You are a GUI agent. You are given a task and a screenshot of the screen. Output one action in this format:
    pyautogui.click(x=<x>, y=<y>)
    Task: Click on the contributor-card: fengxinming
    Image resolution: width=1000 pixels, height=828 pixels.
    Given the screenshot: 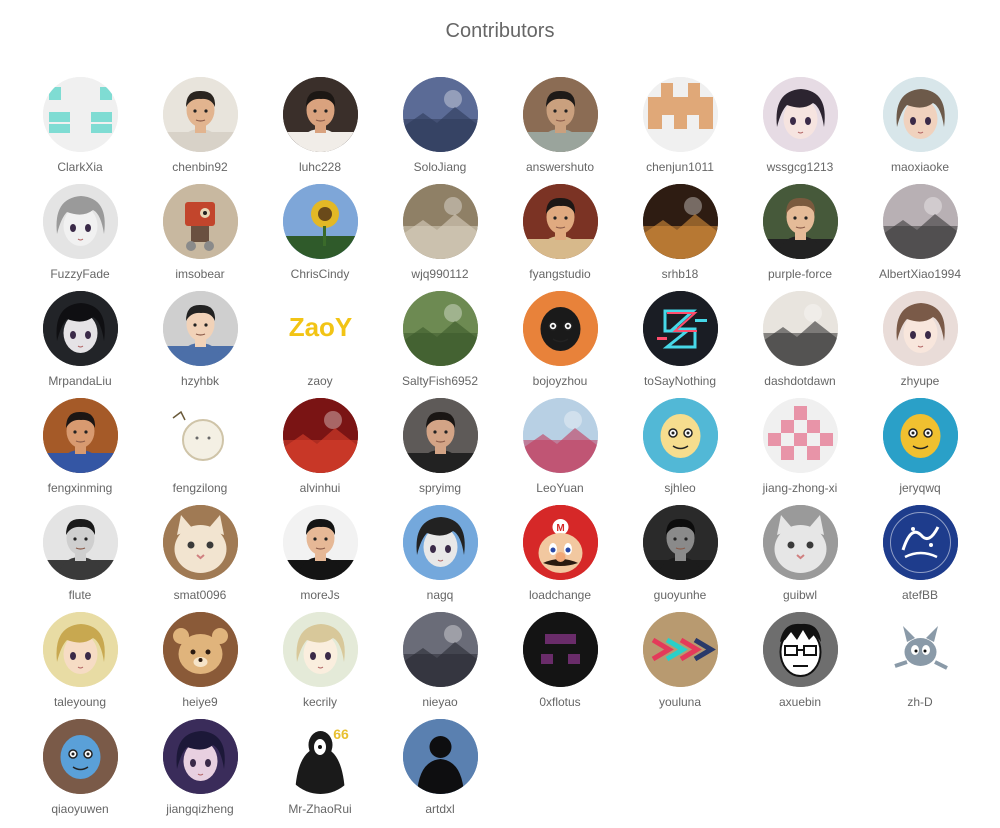 What is the action you would take?
    pyautogui.click(x=80, y=451)
    